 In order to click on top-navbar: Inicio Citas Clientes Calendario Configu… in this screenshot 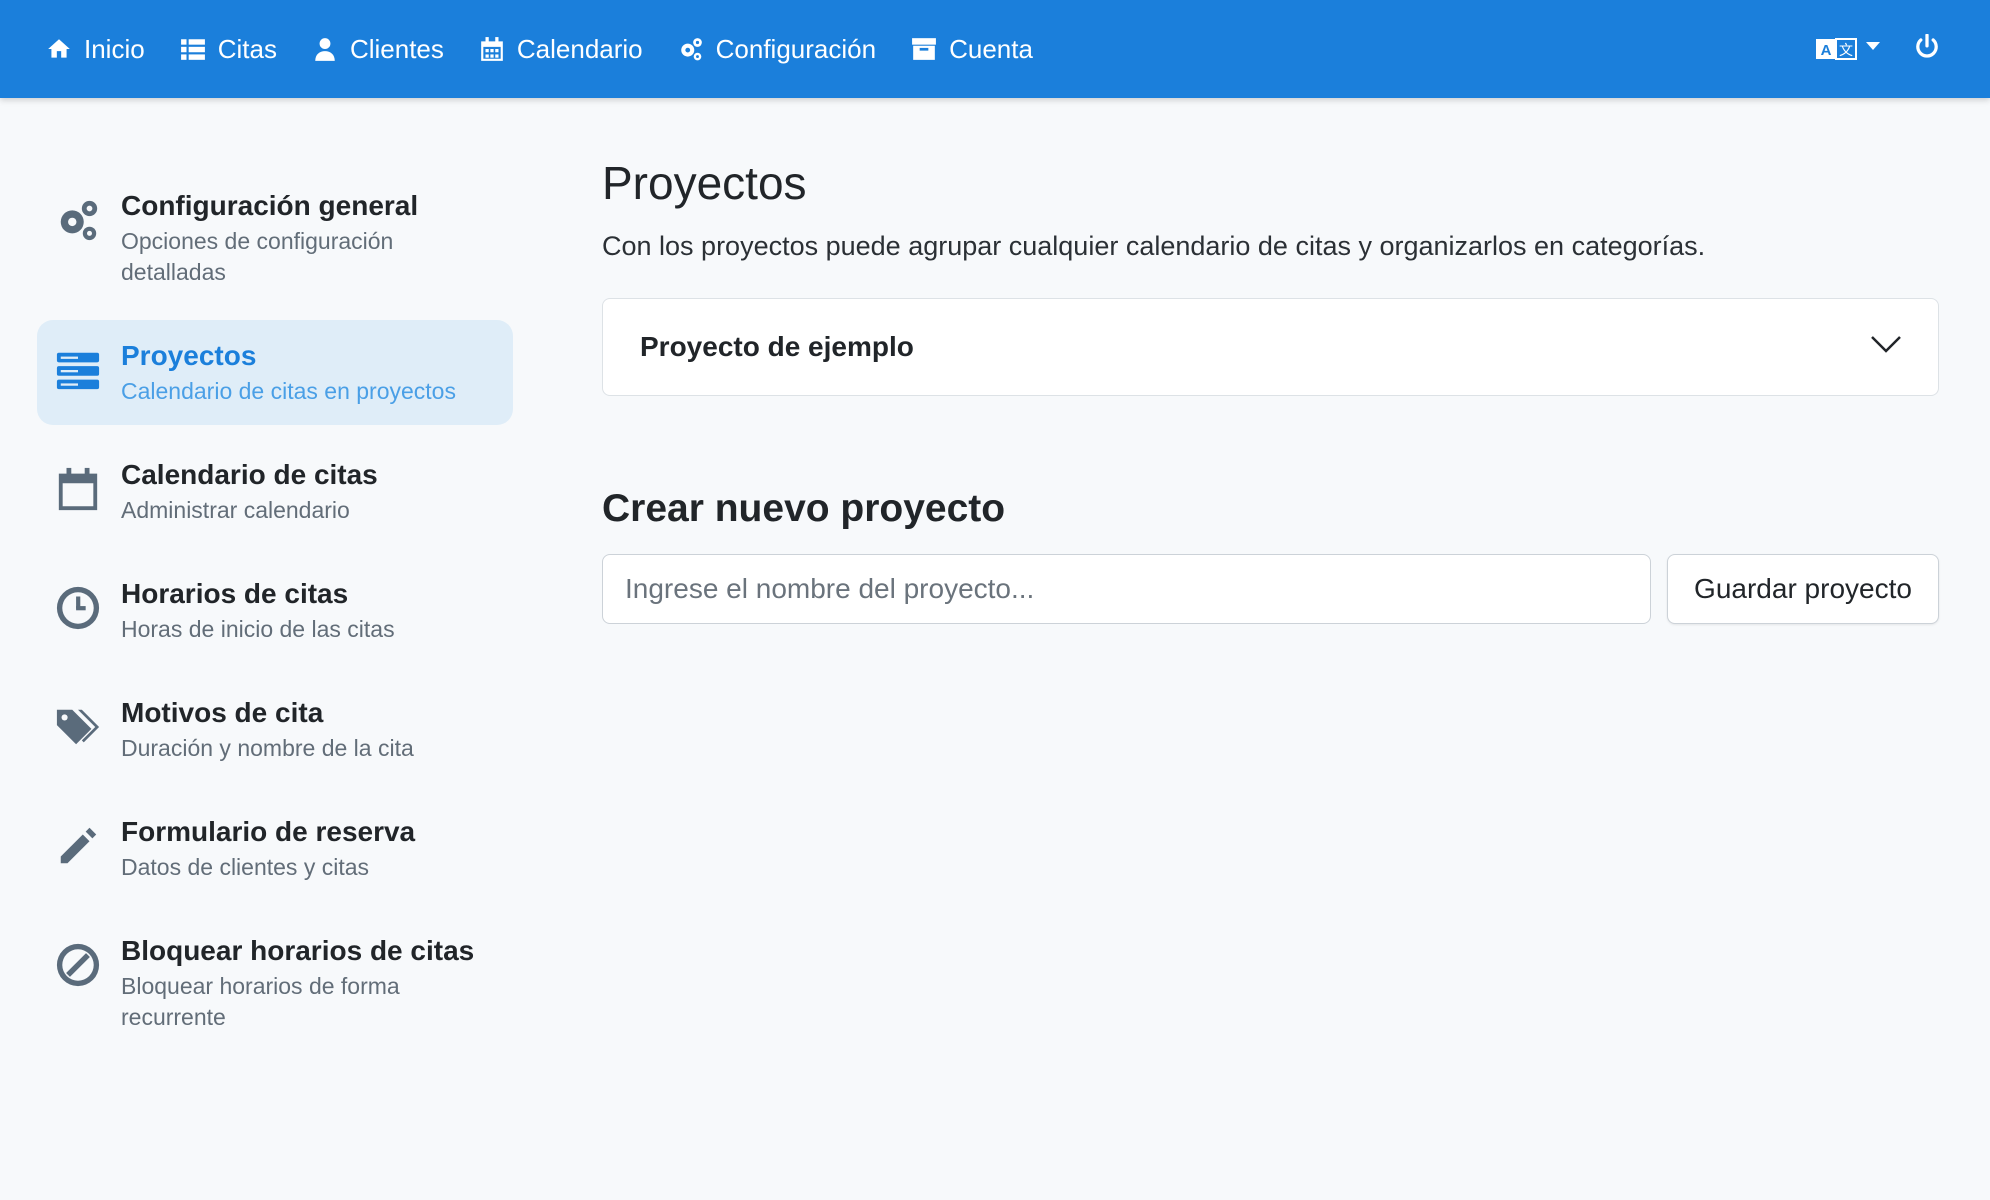, I will do `click(995, 49)`.